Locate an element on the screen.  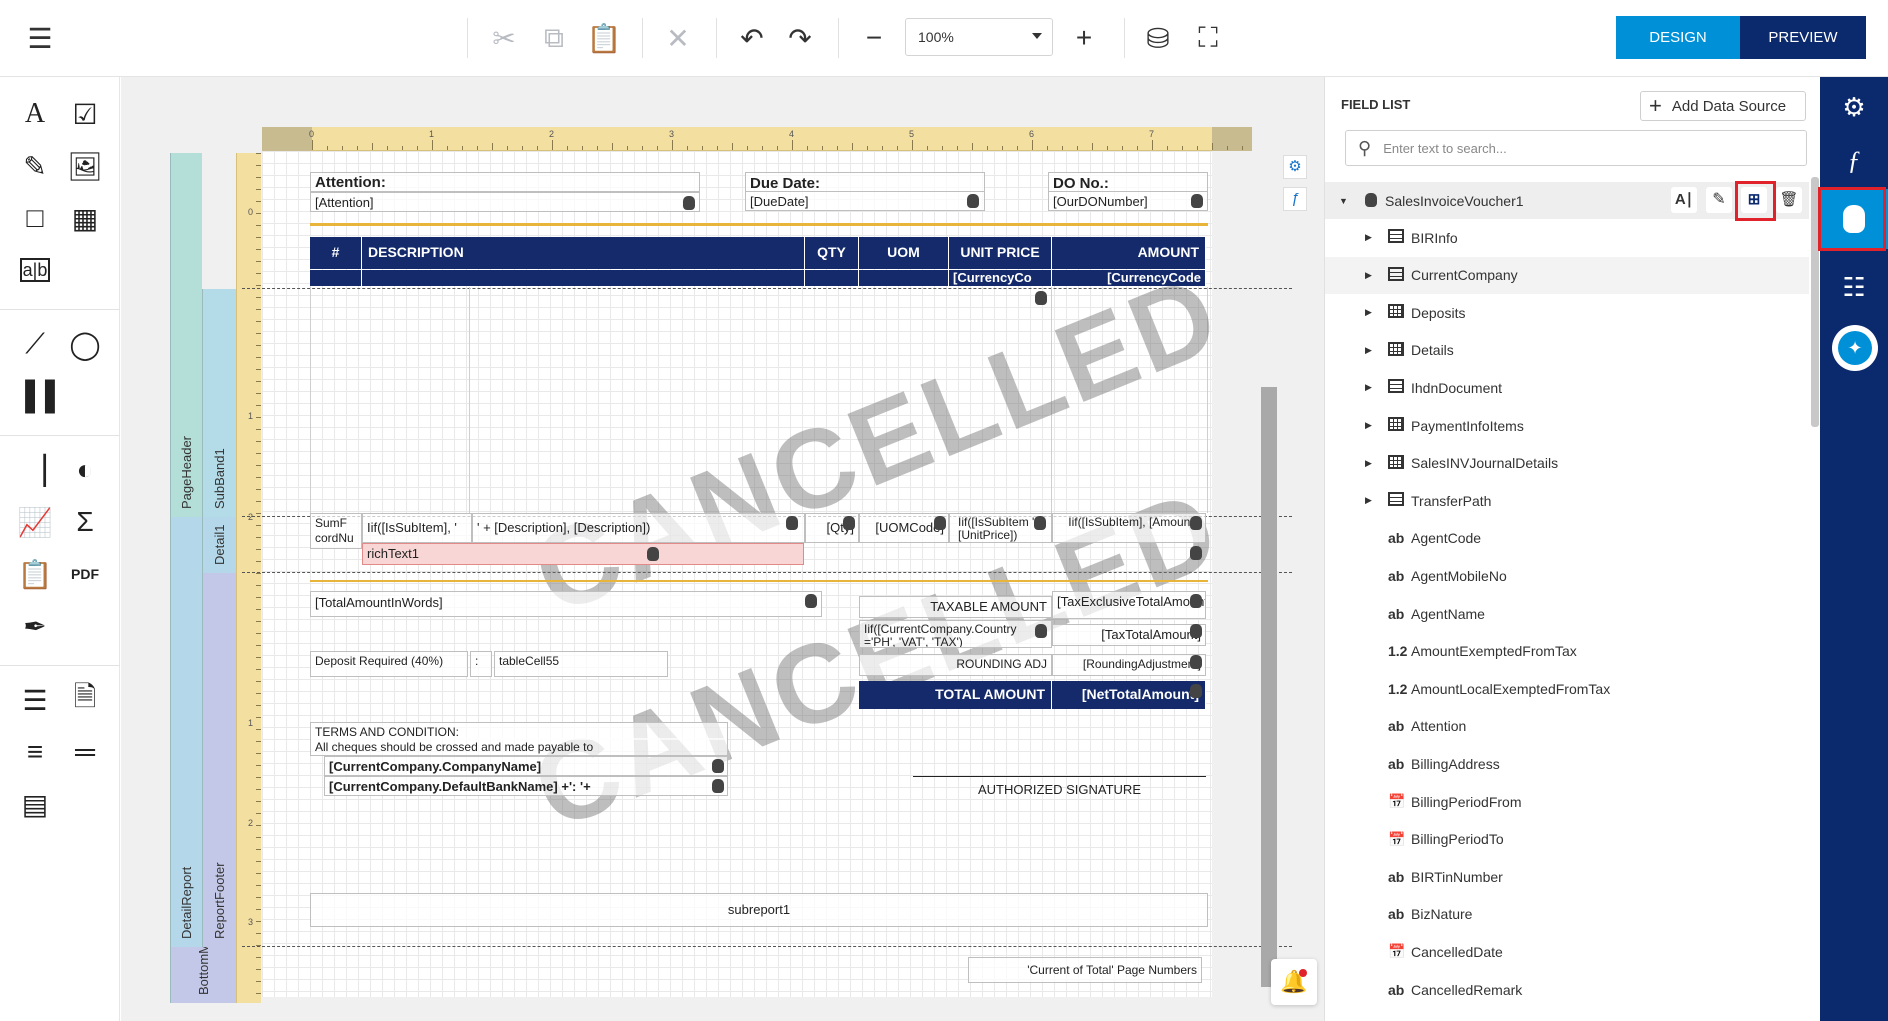
zoom-select: 100% is located at coordinates (979, 37).